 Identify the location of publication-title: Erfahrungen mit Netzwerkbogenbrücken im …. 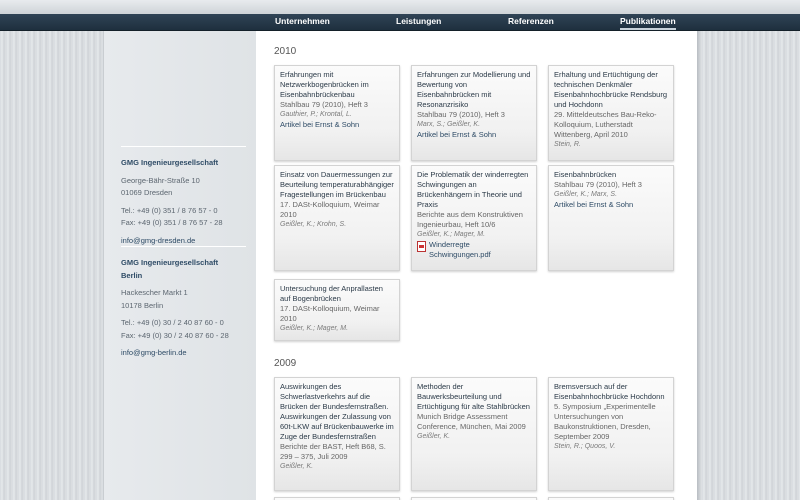
(324, 84).